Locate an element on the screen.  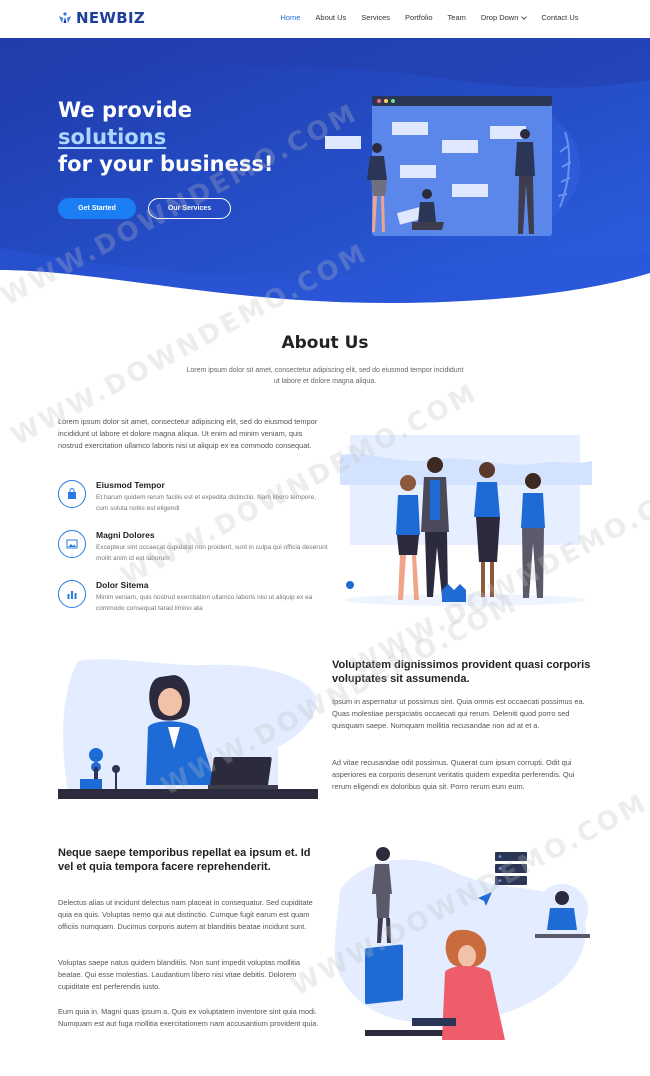
hero-title-highlight: solutions is located at coordinates (112, 137).